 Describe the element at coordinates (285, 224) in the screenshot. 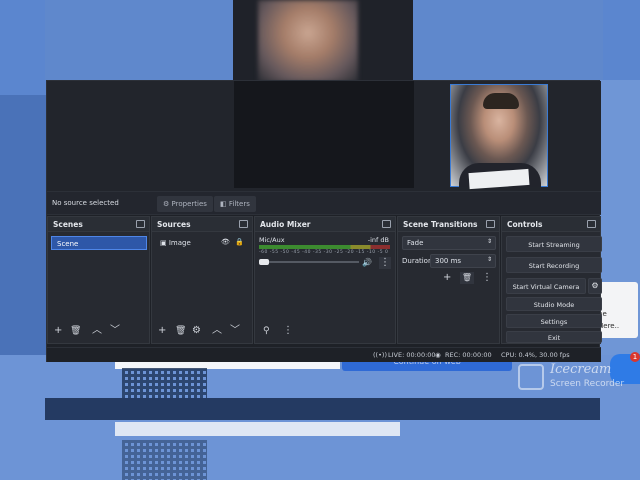

I see `audio-mixer-title-text: Audio Mixer` at that location.